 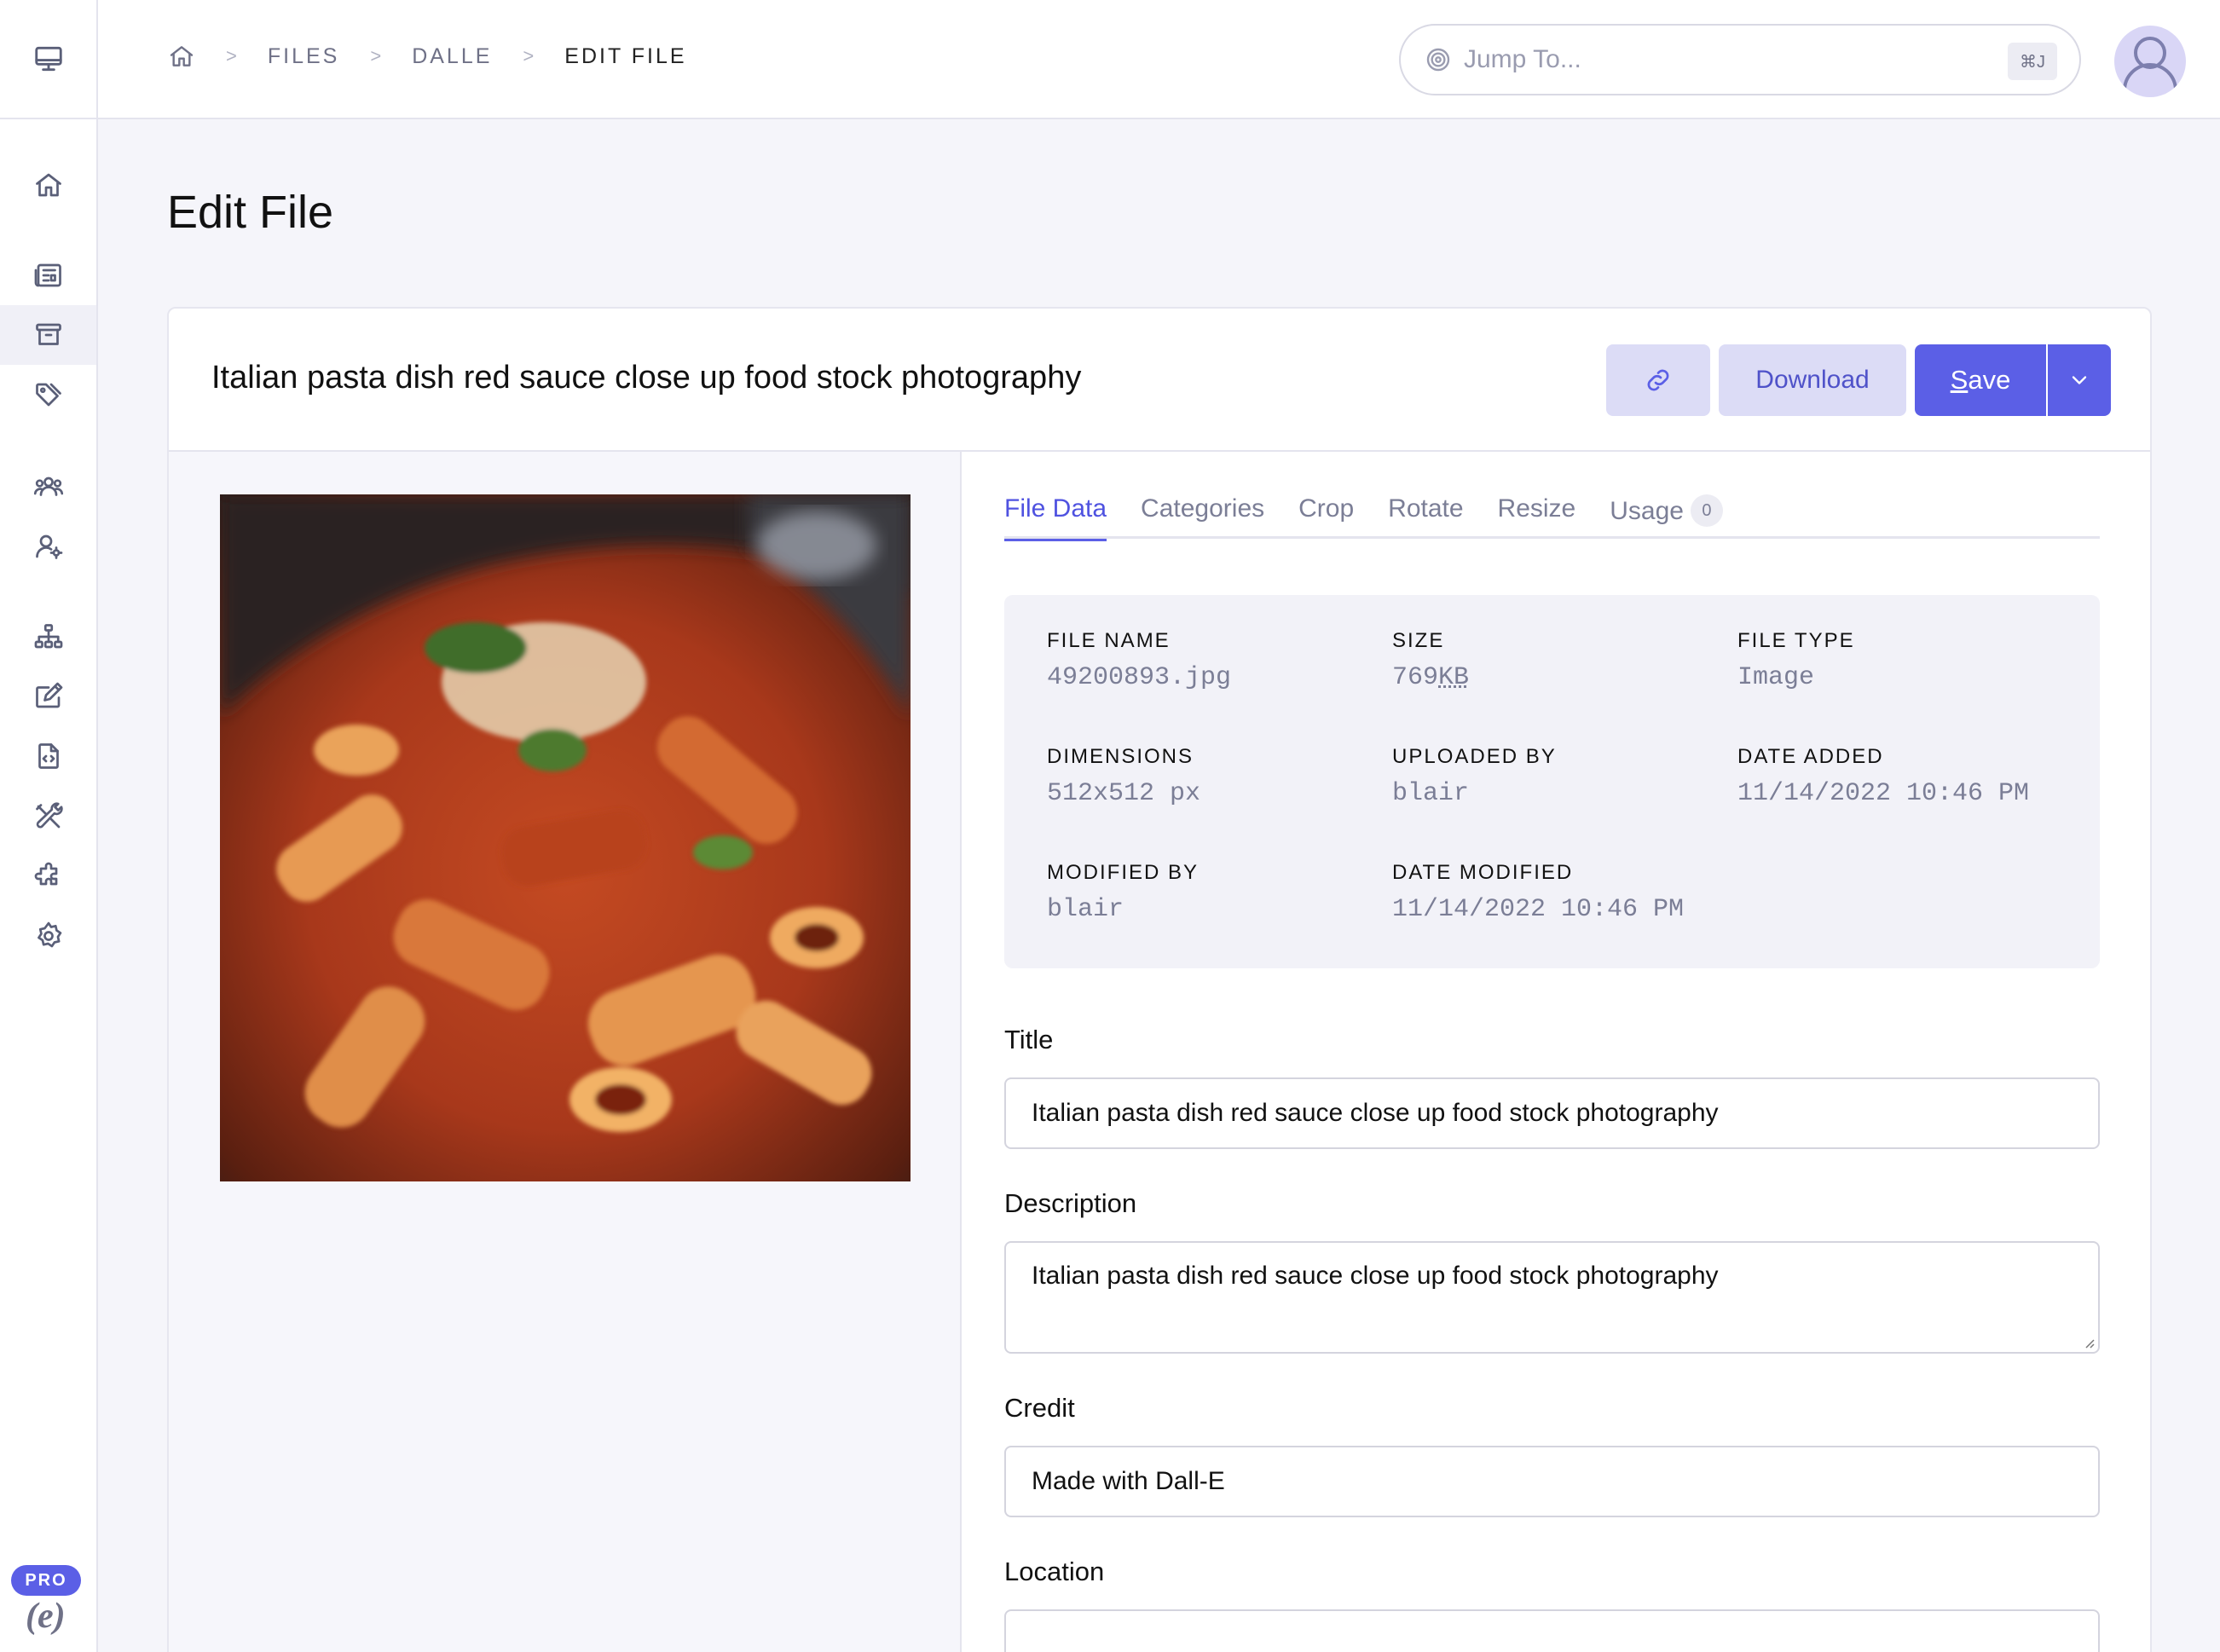 I want to click on meta-date-added: DATE ADDED 11/14/2022 10:46 PM, so click(x=1883, y=776).